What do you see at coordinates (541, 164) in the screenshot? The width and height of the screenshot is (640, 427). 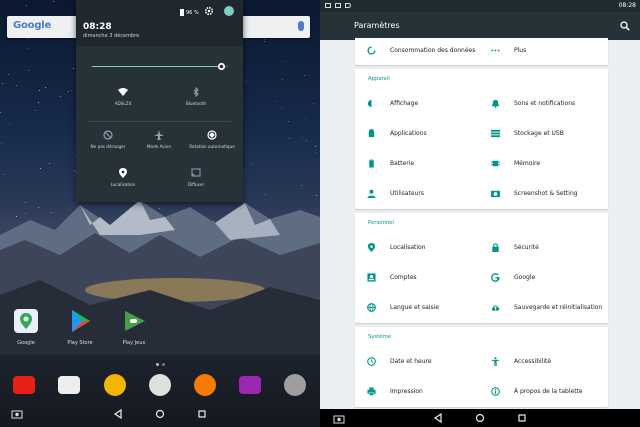 I see `setting-memory: Mémoire` at bounding box center [541, 164].